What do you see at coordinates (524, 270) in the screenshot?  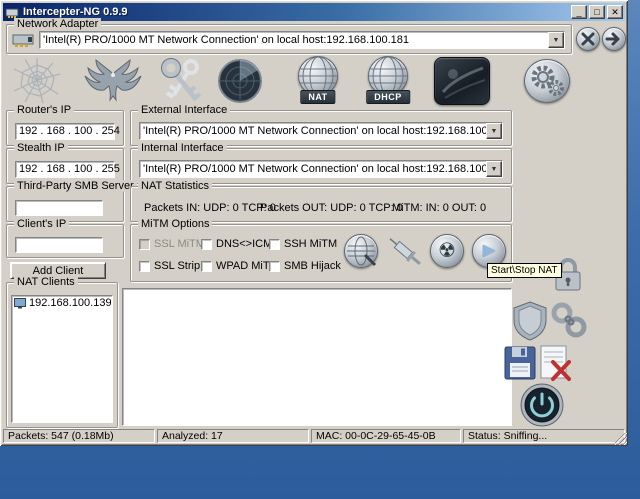 I see `start-stop-nat-tooltip: Start\Stop NAT` at bounding box center [524, 270].